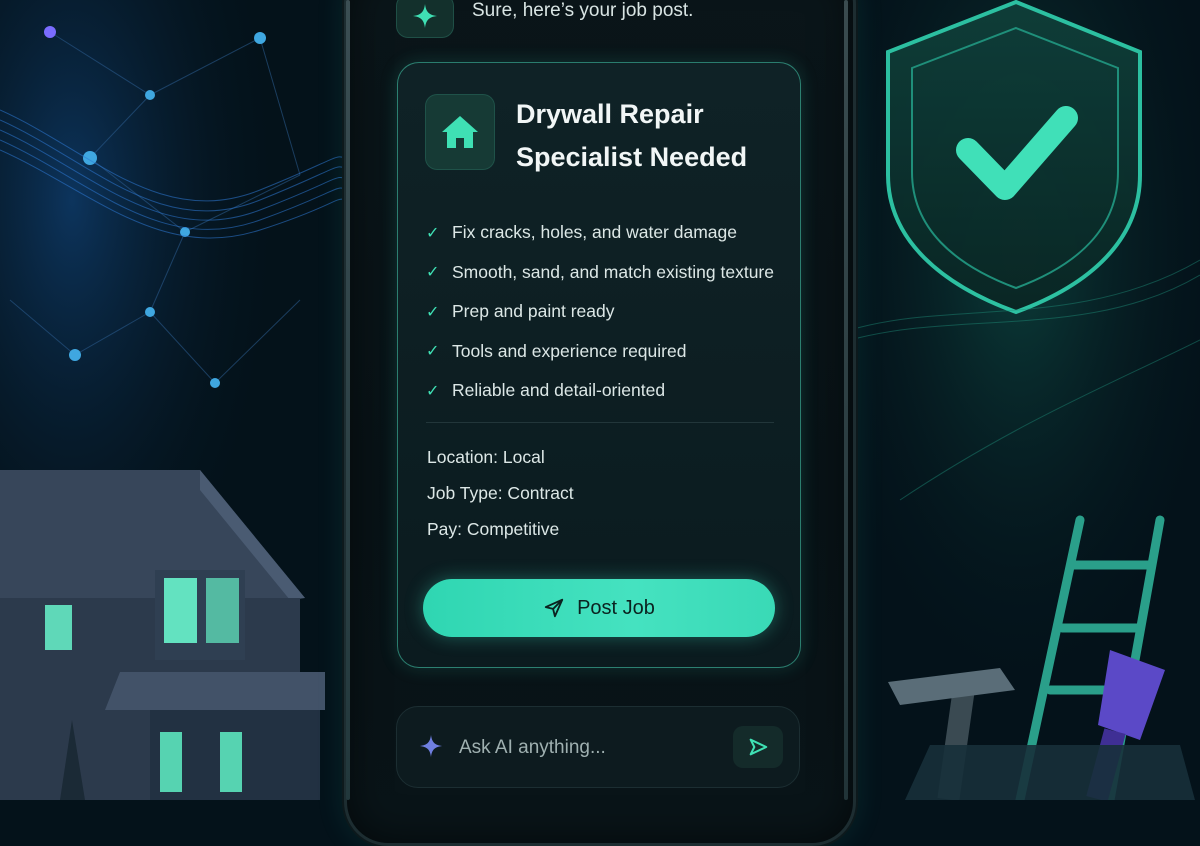  What do you see at coordinates (533, 311) in the screenshot?
I see `requirement-text: Prep and paint ready` at bounding box center [533, 311].